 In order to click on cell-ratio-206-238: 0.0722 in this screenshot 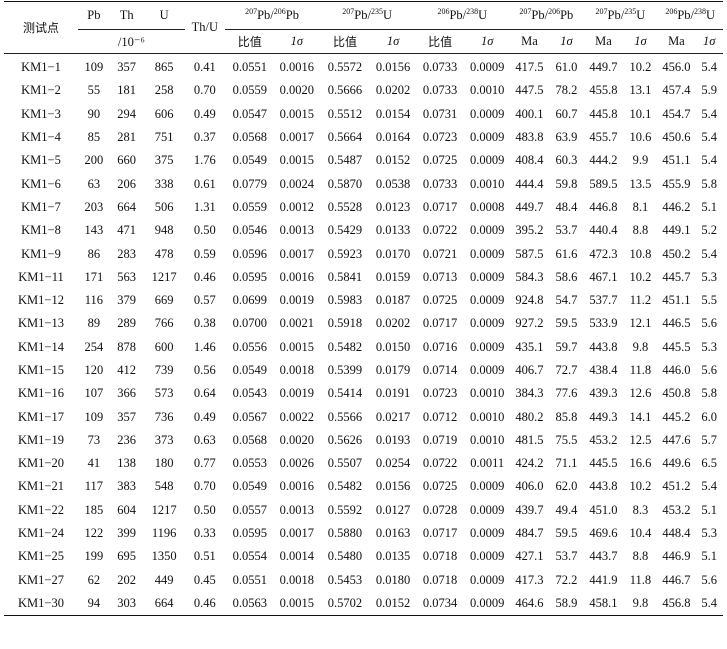, I will do `click(440, 230)`.